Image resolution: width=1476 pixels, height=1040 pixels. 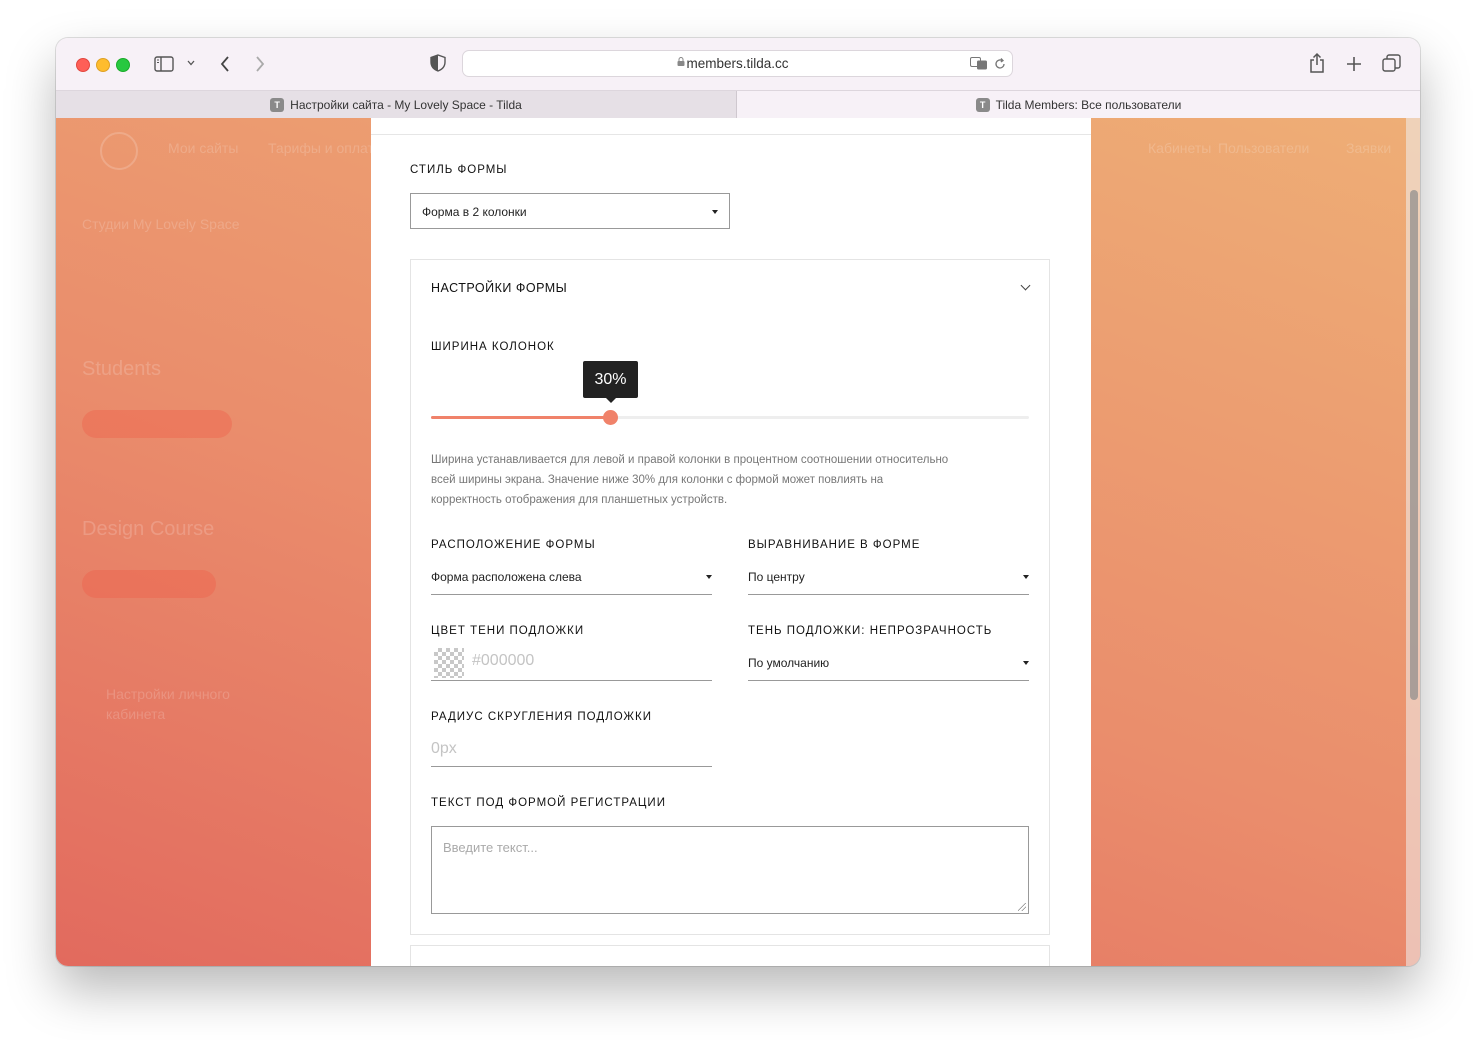 I want to click on tab-overview-icon, so click(x=1391, y=63).